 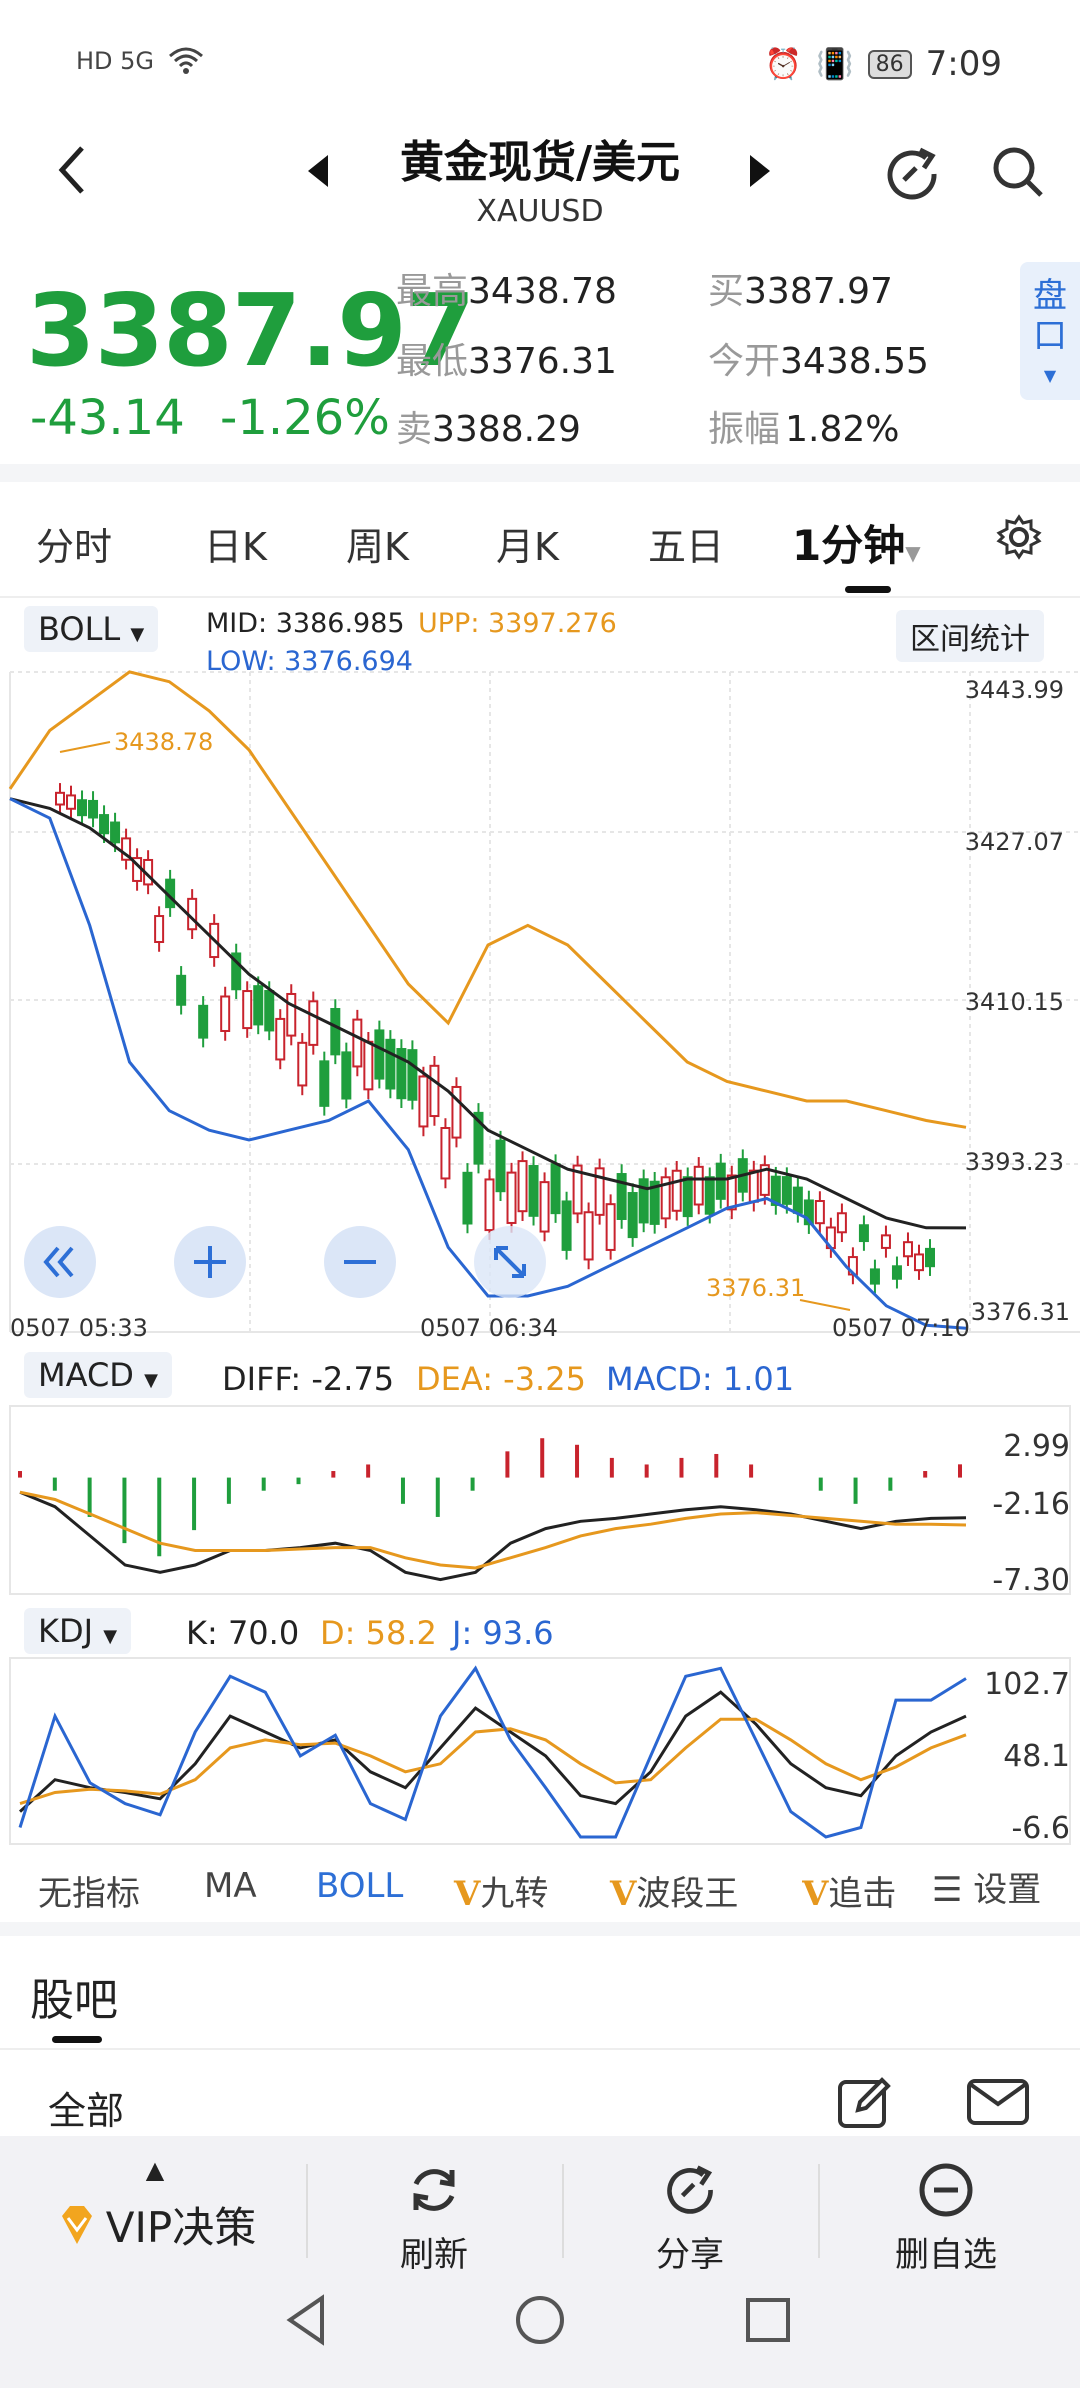 I want to click on sell-row: 卖3388.29, so click(x=488, y=426).